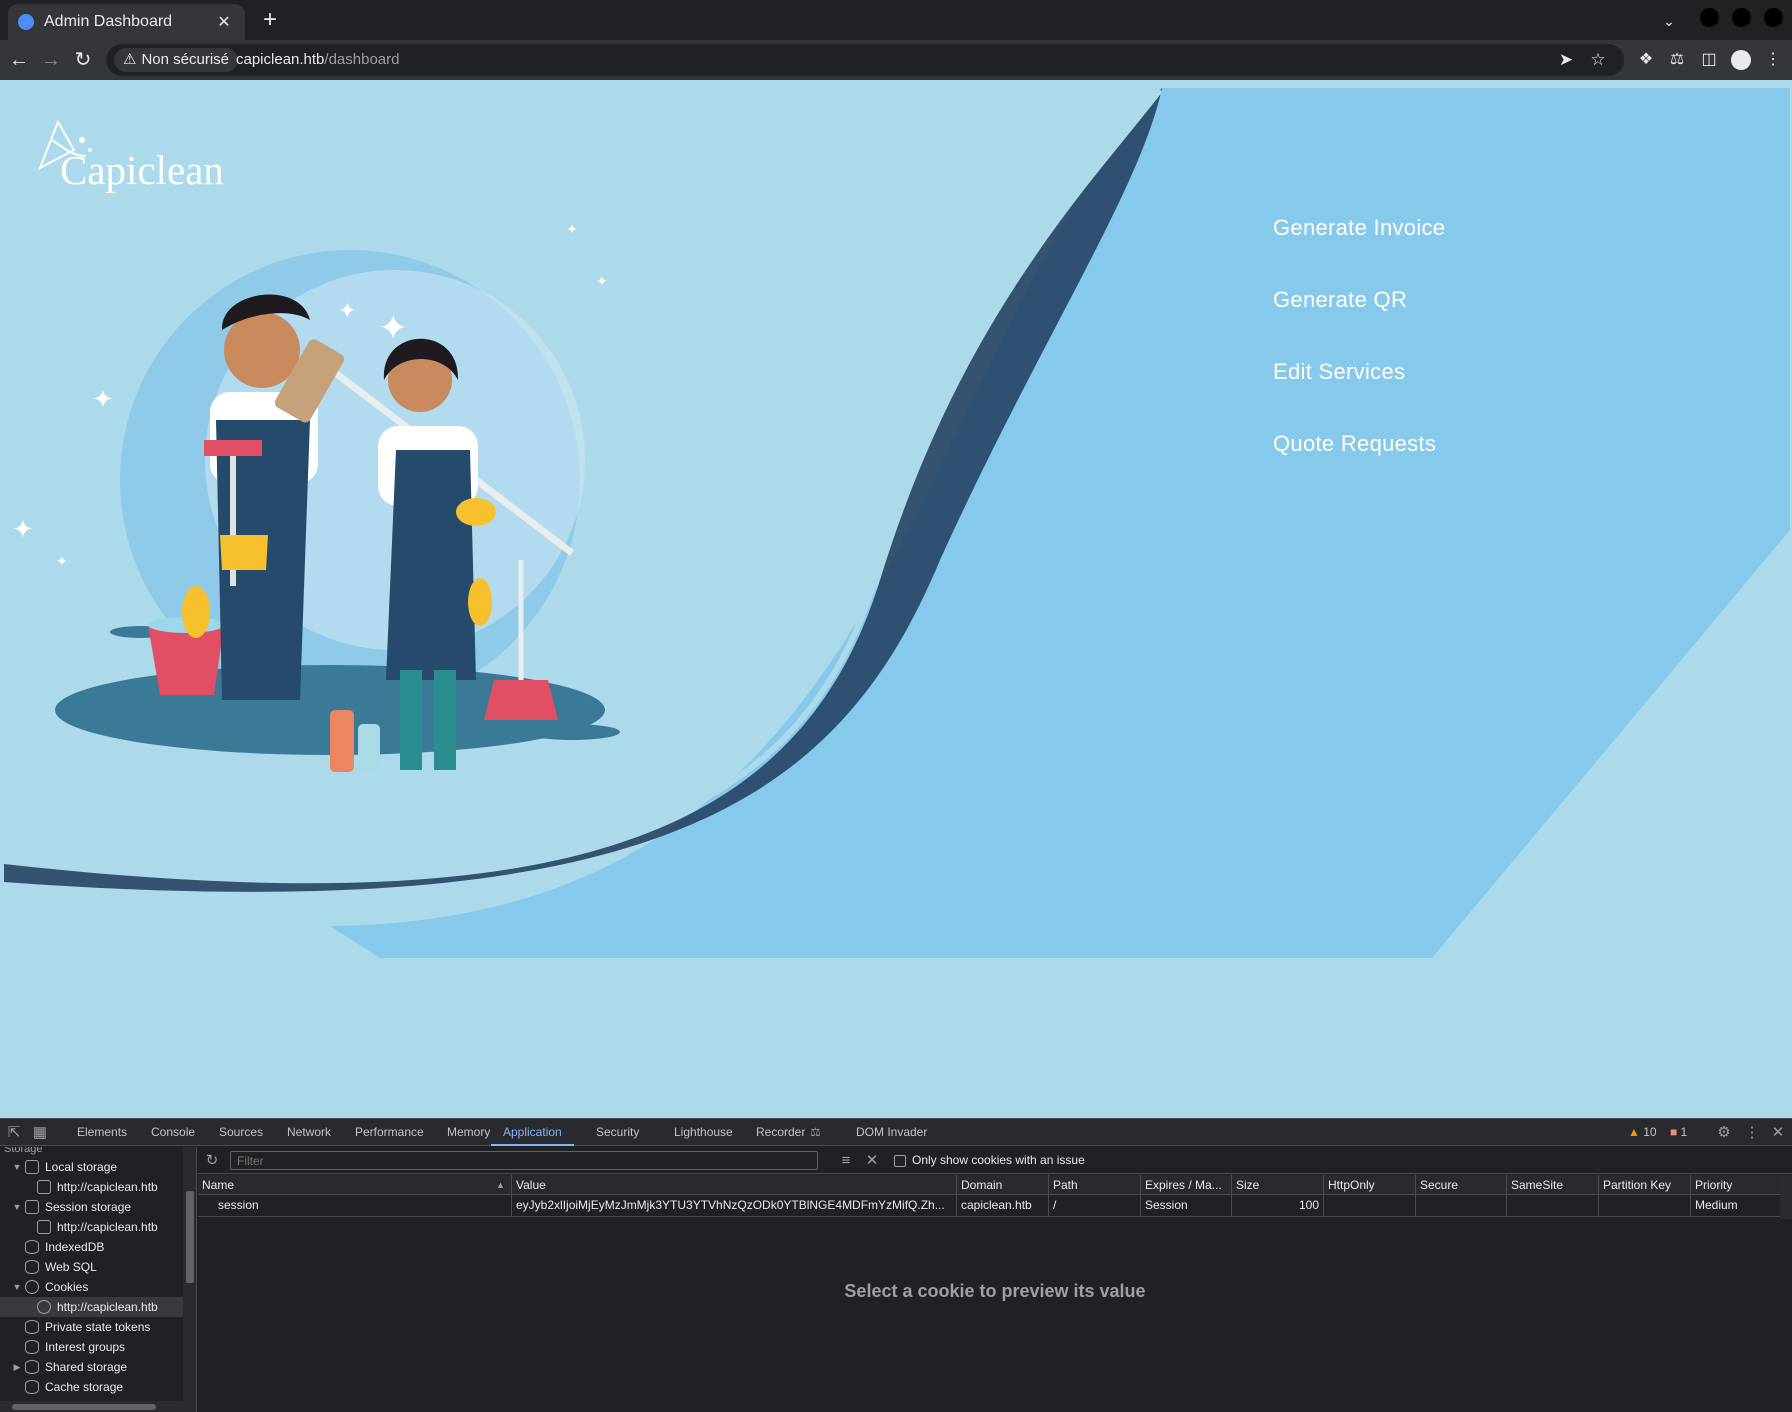 This screenshot has height=1412, width=1792. I want to click on column-header-value: Value, so click(734, 1184).